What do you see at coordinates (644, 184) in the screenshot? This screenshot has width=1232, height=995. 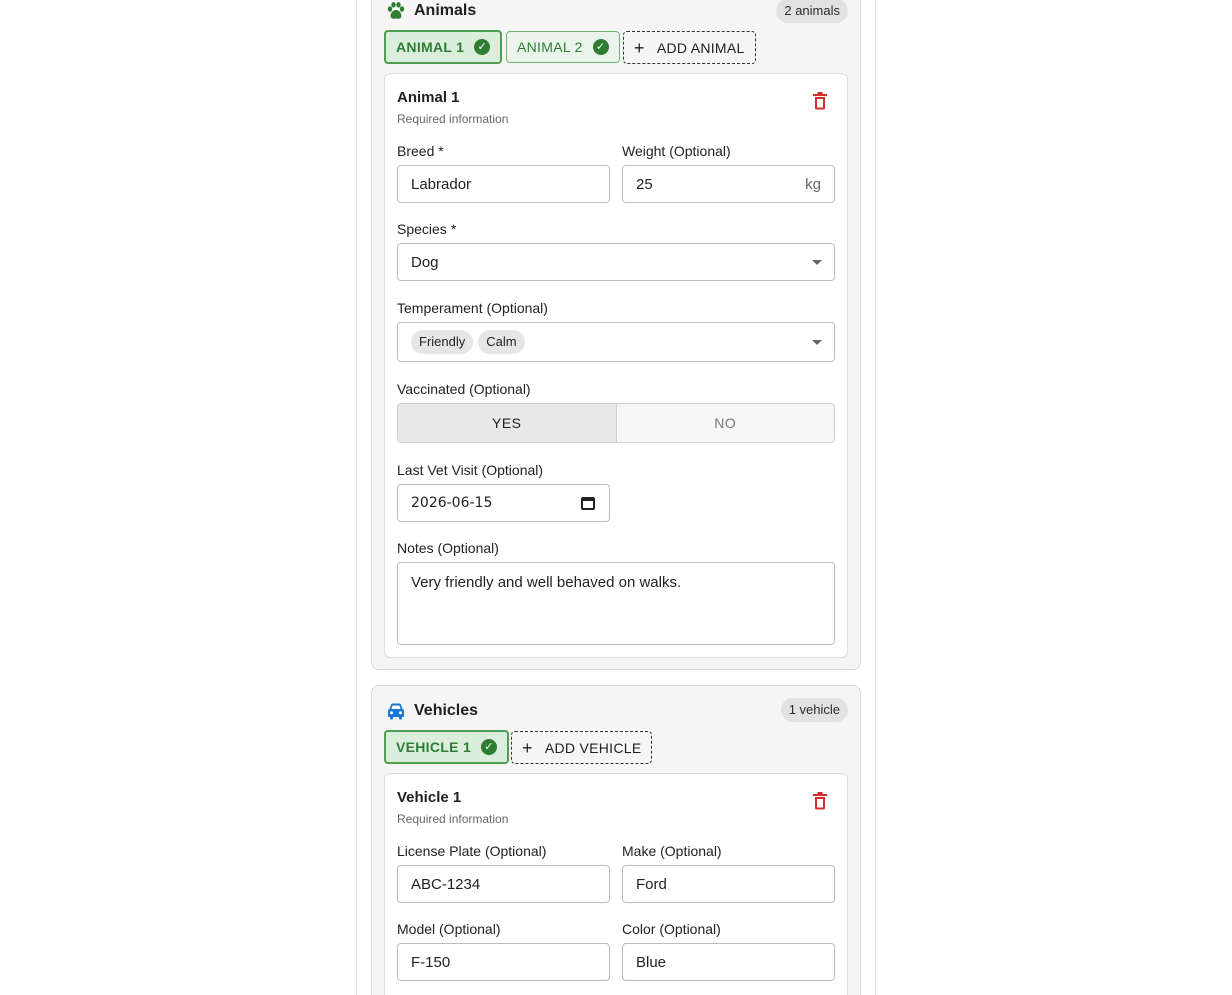 I see `weight-value: 25` at bounding box center [644, 184].